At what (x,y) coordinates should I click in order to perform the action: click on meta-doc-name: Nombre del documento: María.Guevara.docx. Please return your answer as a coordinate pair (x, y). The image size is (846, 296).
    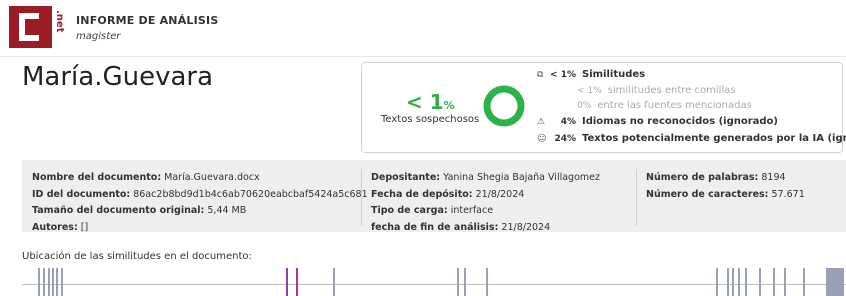
    Looking at the image, I should click on (146, 177).